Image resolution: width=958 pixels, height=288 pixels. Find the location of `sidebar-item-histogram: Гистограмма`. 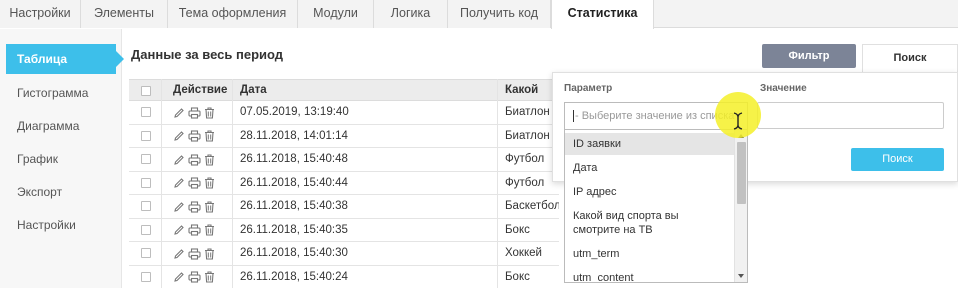

sidebar-item-histogram: Гистограмма is located at coordinates (61, 93).